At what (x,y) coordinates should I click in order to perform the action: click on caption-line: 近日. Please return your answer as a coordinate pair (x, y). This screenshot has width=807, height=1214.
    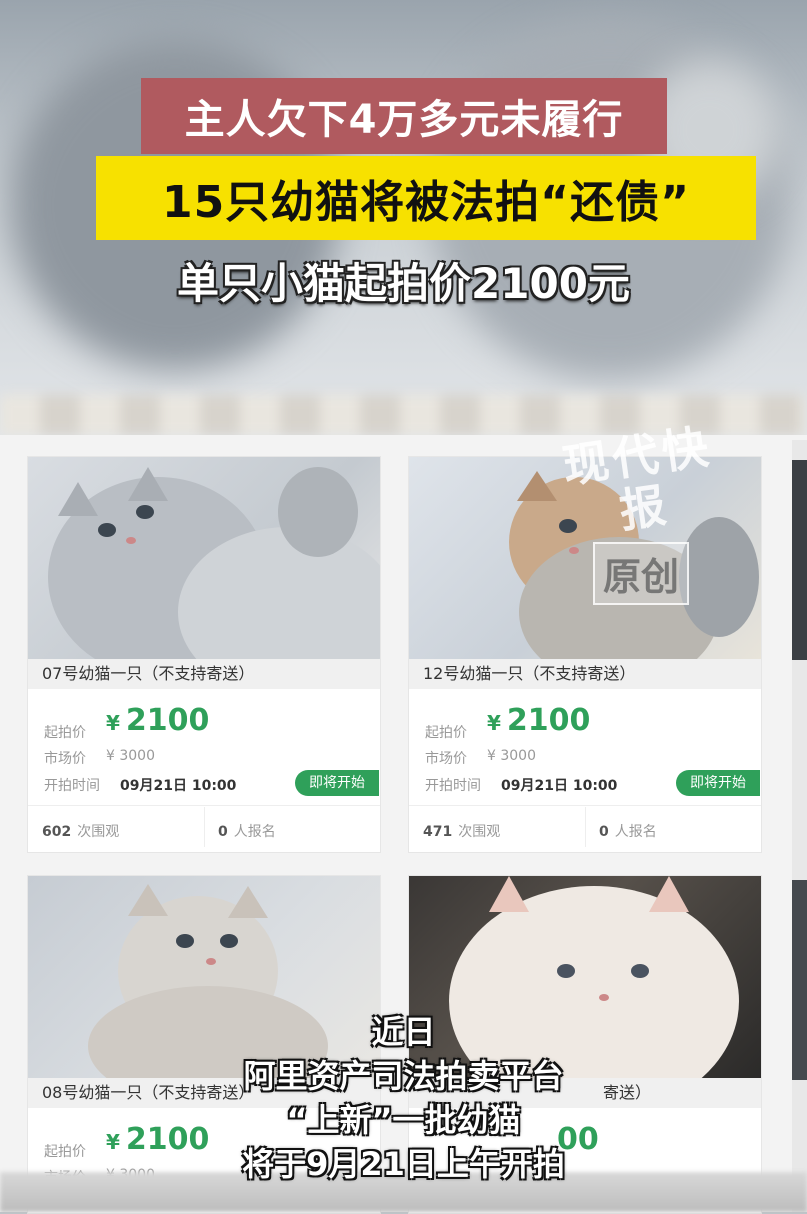
    Looking at the image, I should click on (403, 1032).